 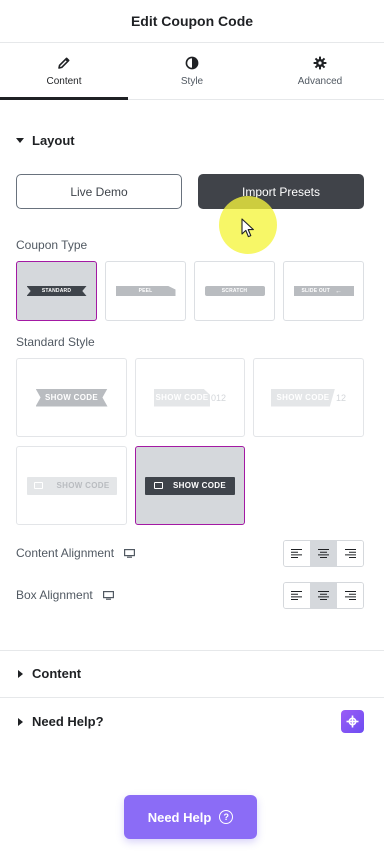 I want to click on coupon-type-peel: PEEL, so click(x=145, y=291).